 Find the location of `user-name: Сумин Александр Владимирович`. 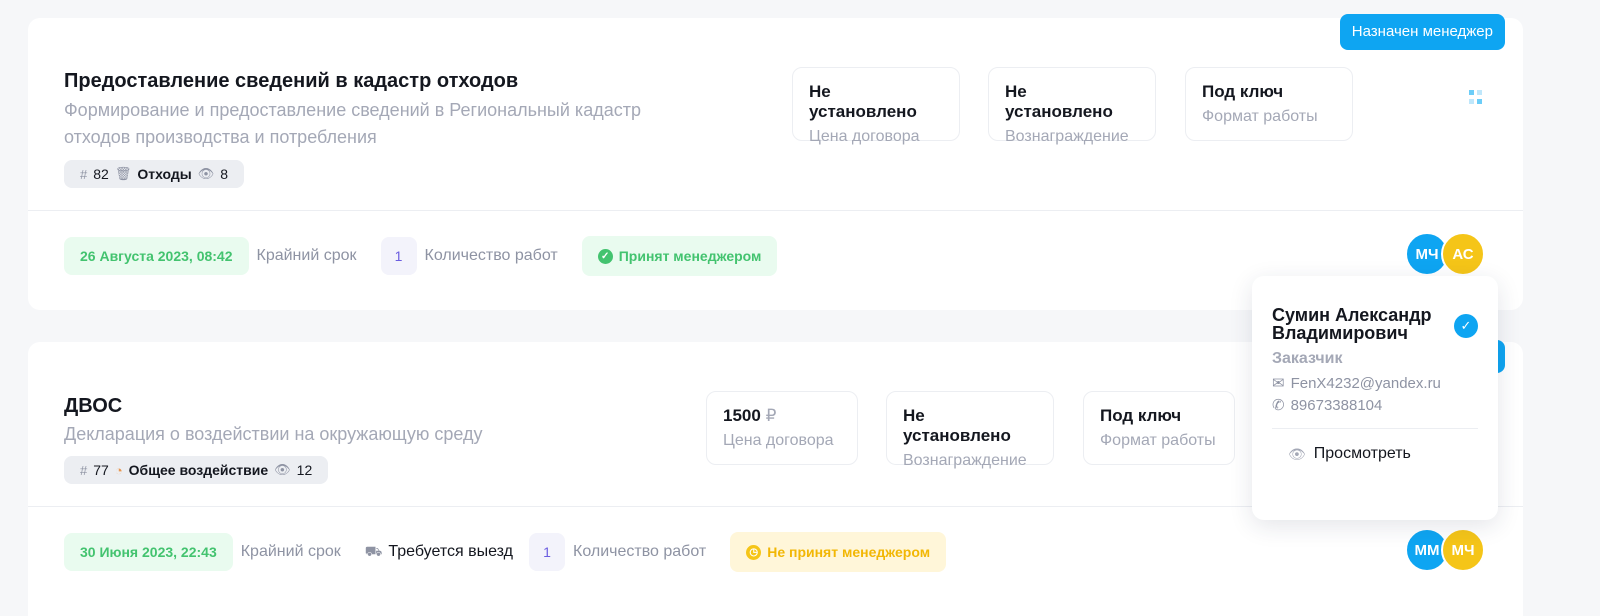

user-name: Сумин Александр Владимирович is located at coordinates (1352, 324).